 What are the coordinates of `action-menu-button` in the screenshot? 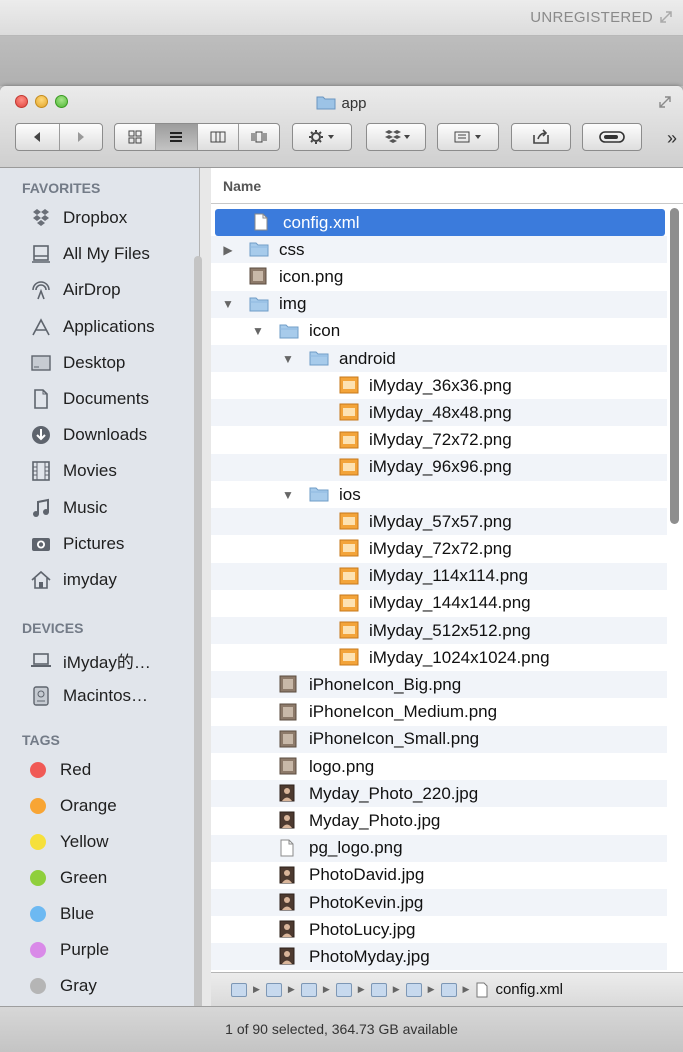 It's located at (322, 137).